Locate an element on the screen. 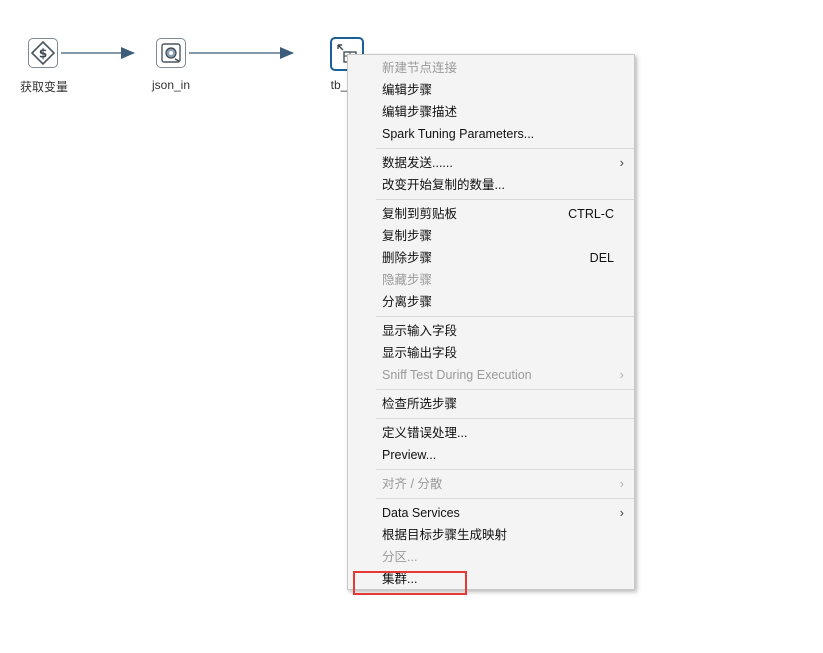 This screenshot has height=653, width=823. menu-item: 新建节点连接 is located at coordinates (491, 68).